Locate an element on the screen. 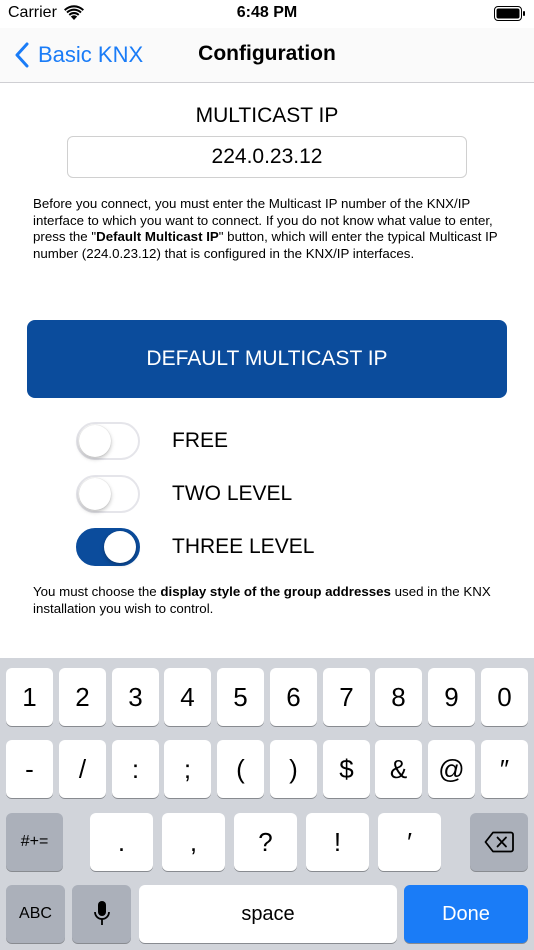  delete-key is located at coordinates (499, 842).